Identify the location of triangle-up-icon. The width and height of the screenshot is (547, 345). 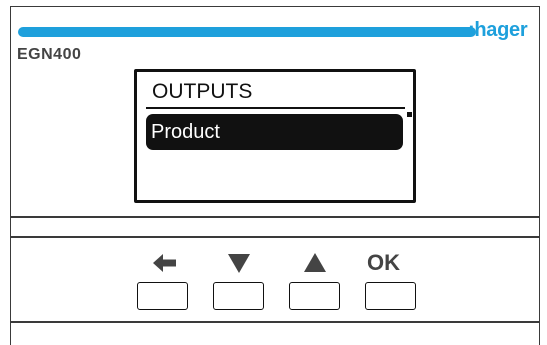
(315, 262).